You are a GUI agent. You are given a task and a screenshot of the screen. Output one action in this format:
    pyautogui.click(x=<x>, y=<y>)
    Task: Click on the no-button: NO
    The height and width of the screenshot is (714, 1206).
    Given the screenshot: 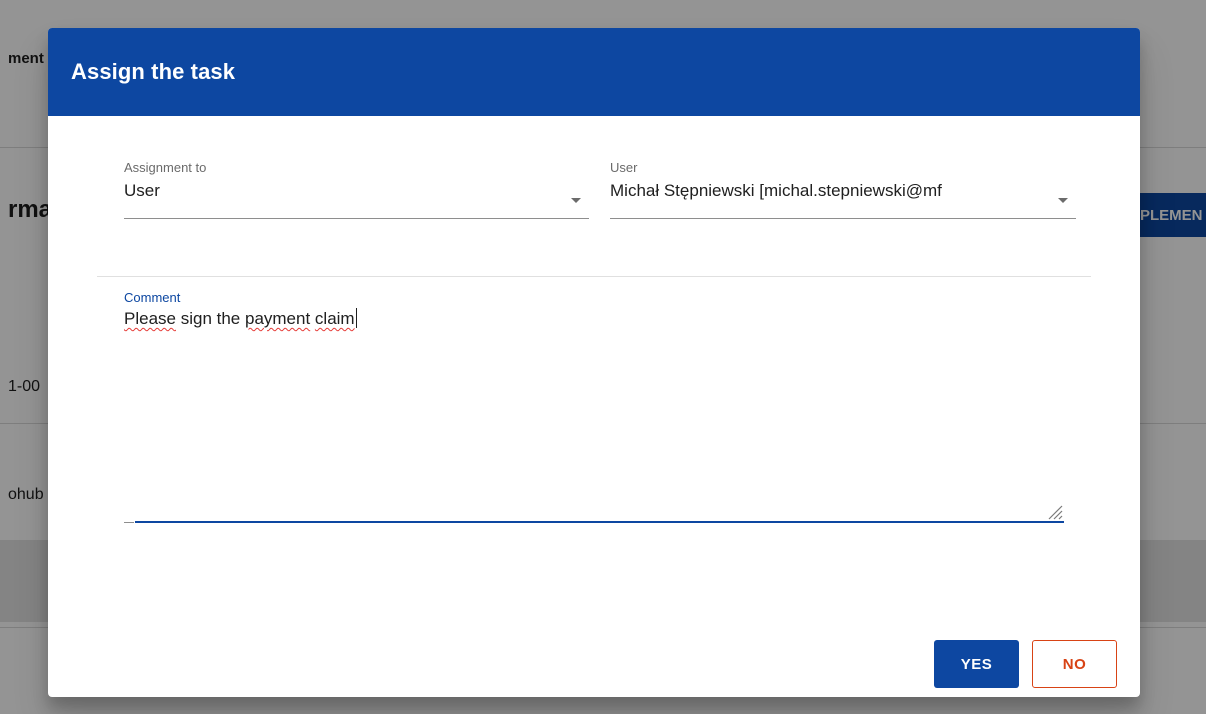 What is the action you would take?
    pyautogui.click(x=1074, y=664)
    